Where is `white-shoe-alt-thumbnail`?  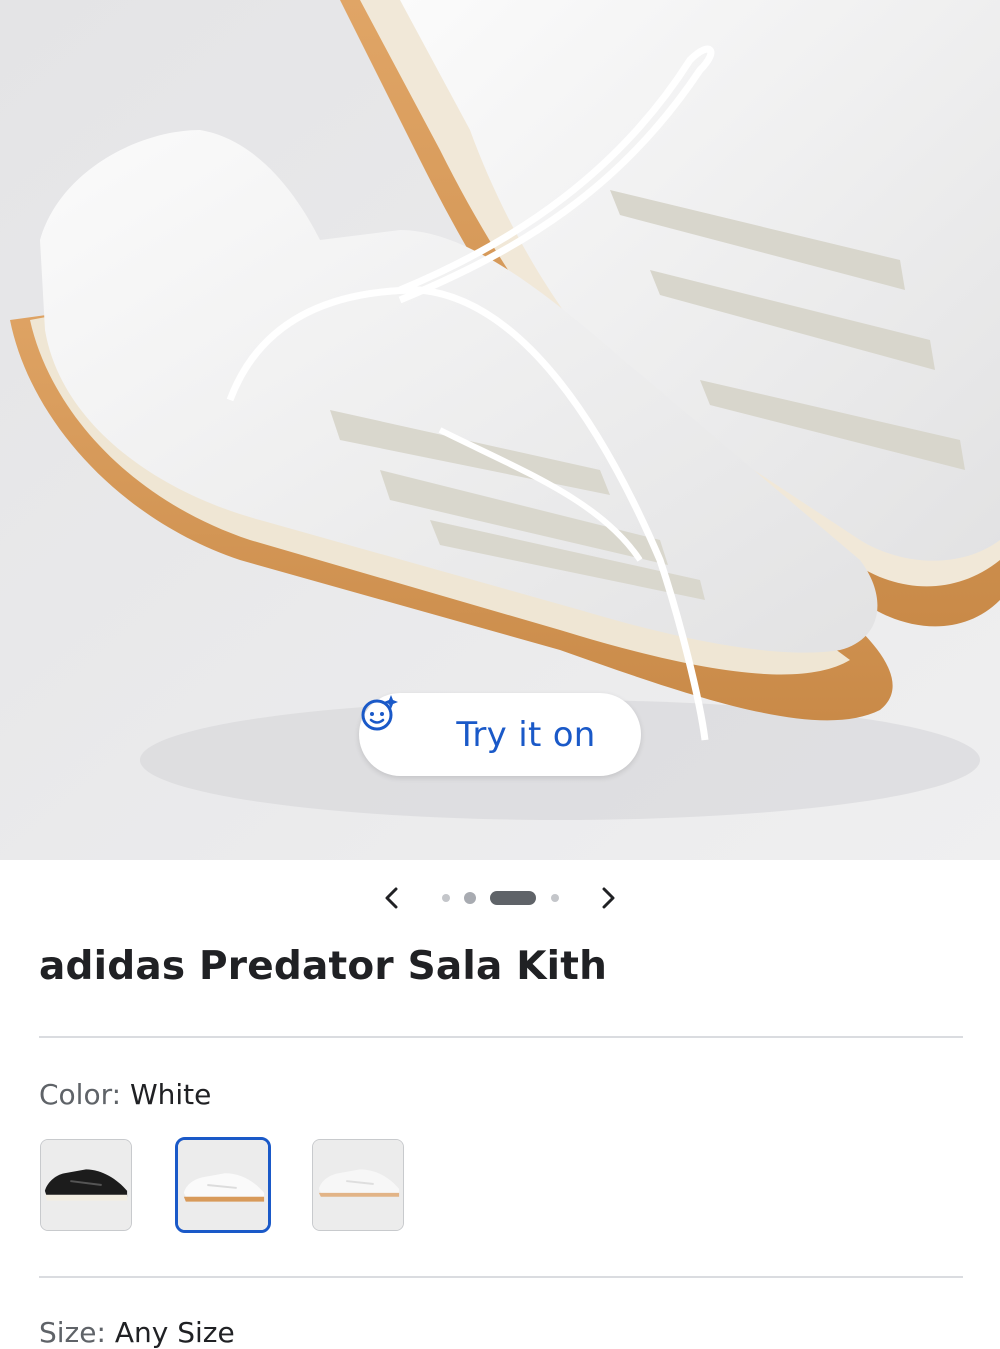 white-shoe-alt-thumbnail is located at coordinates (358, 1185).